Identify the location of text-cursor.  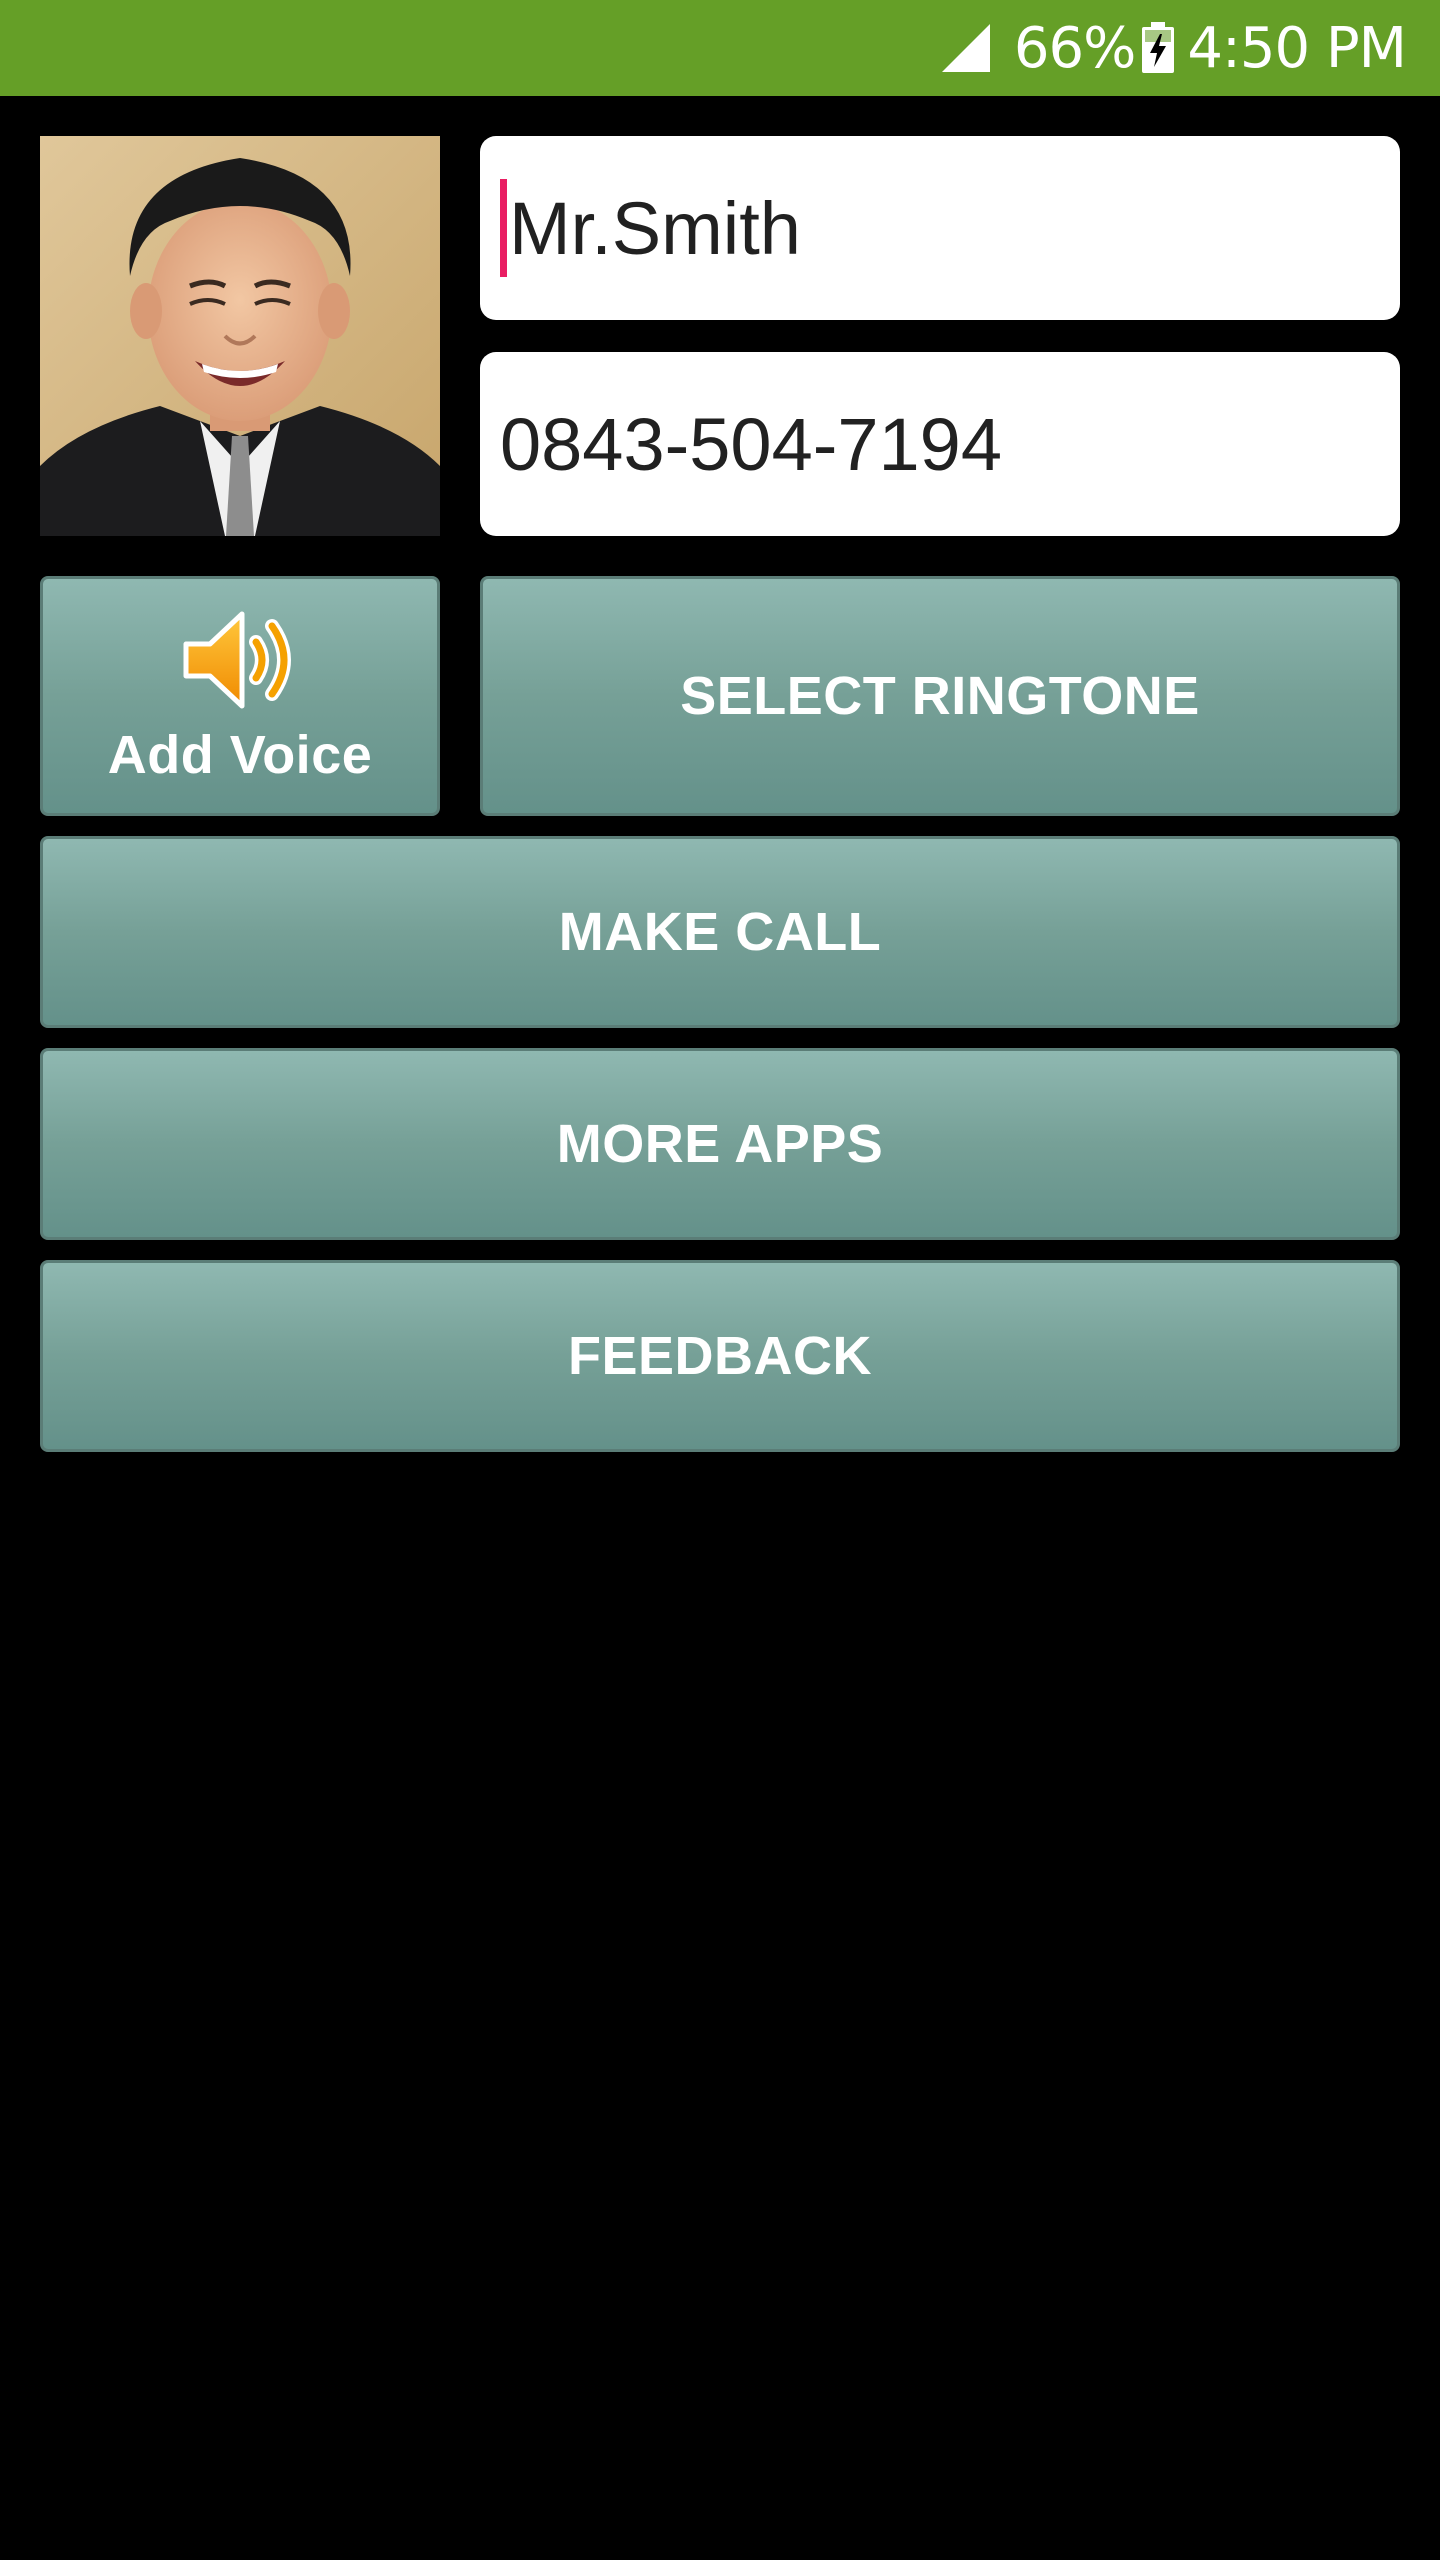
(503, 228).